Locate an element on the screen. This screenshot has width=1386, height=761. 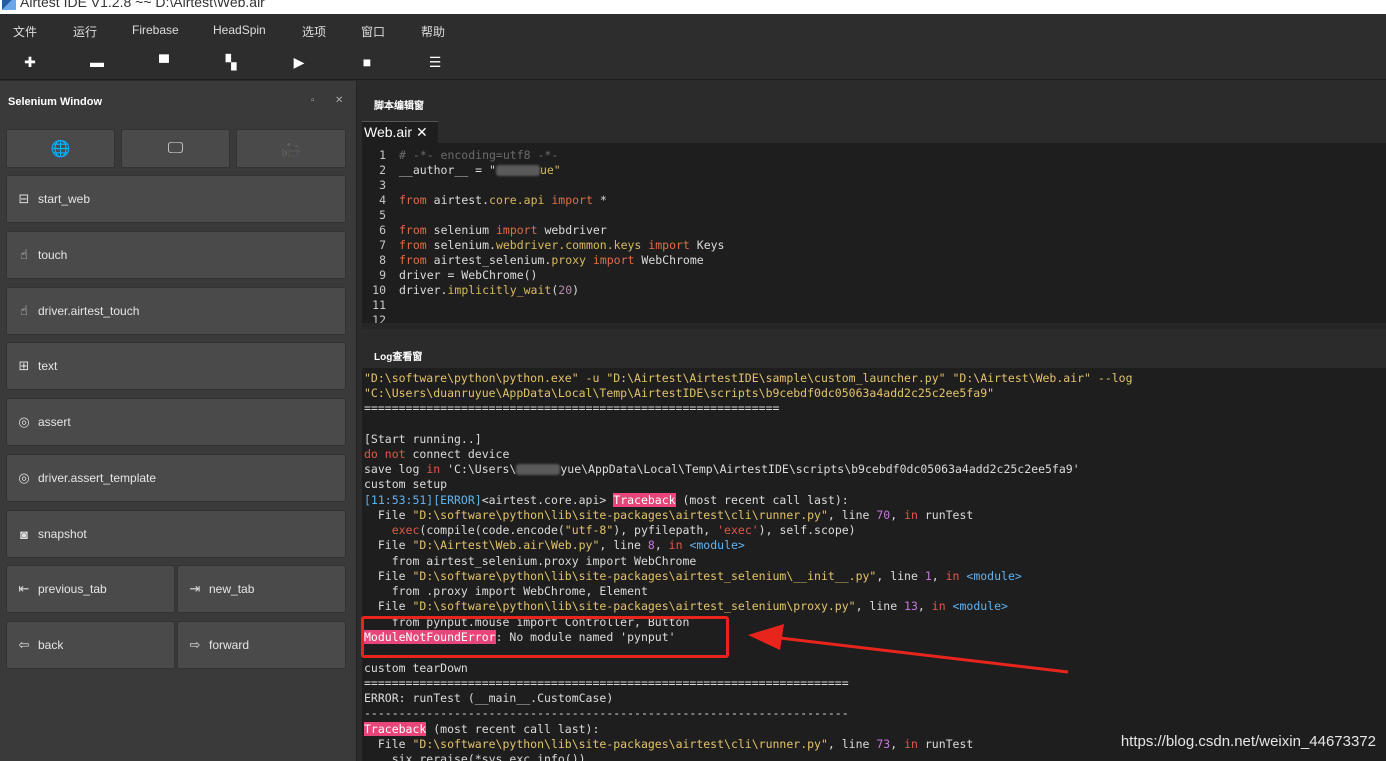
play-icon: ▶ is located at coordinates (299, 61).